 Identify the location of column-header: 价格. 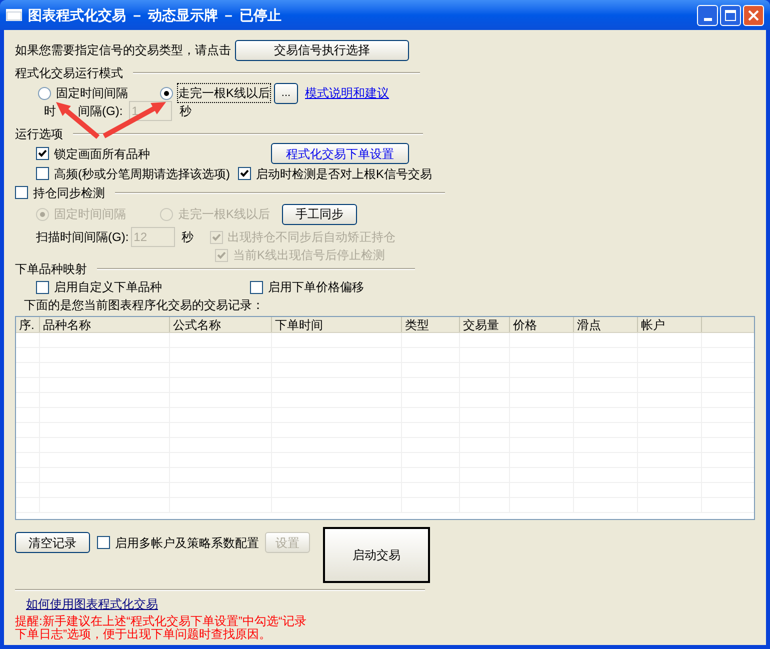
(542, 324).